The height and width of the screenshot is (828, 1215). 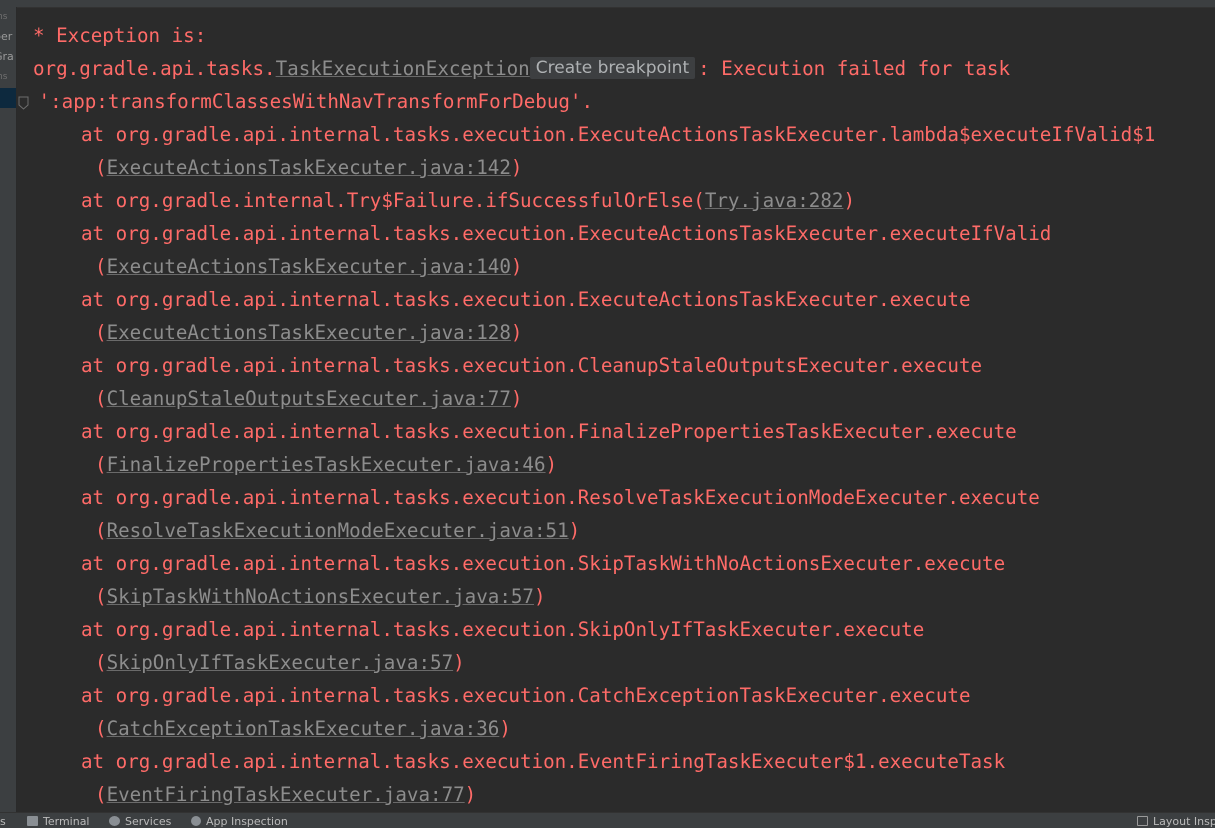 I want to click on app-inspection-icon, so click(x=196, y=821).